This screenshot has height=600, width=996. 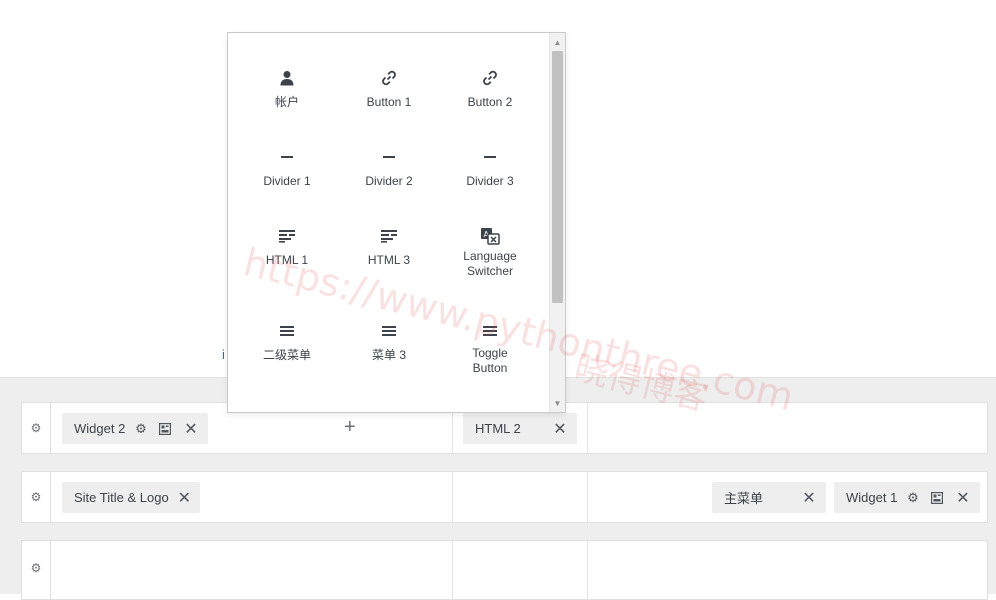 I want to click on scrollbar-thumb, so click(x=557, y=177).